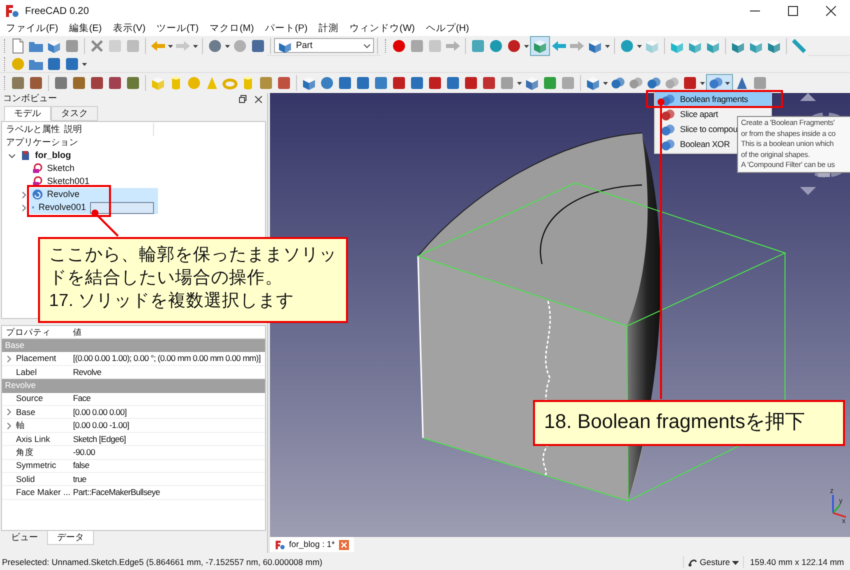 The height and width of the screenshot is (570, 850). What do you see at coordinates (37, 465) in the screenshot?
I see `property-name: Symmetric` at bounding box center [37, 465].